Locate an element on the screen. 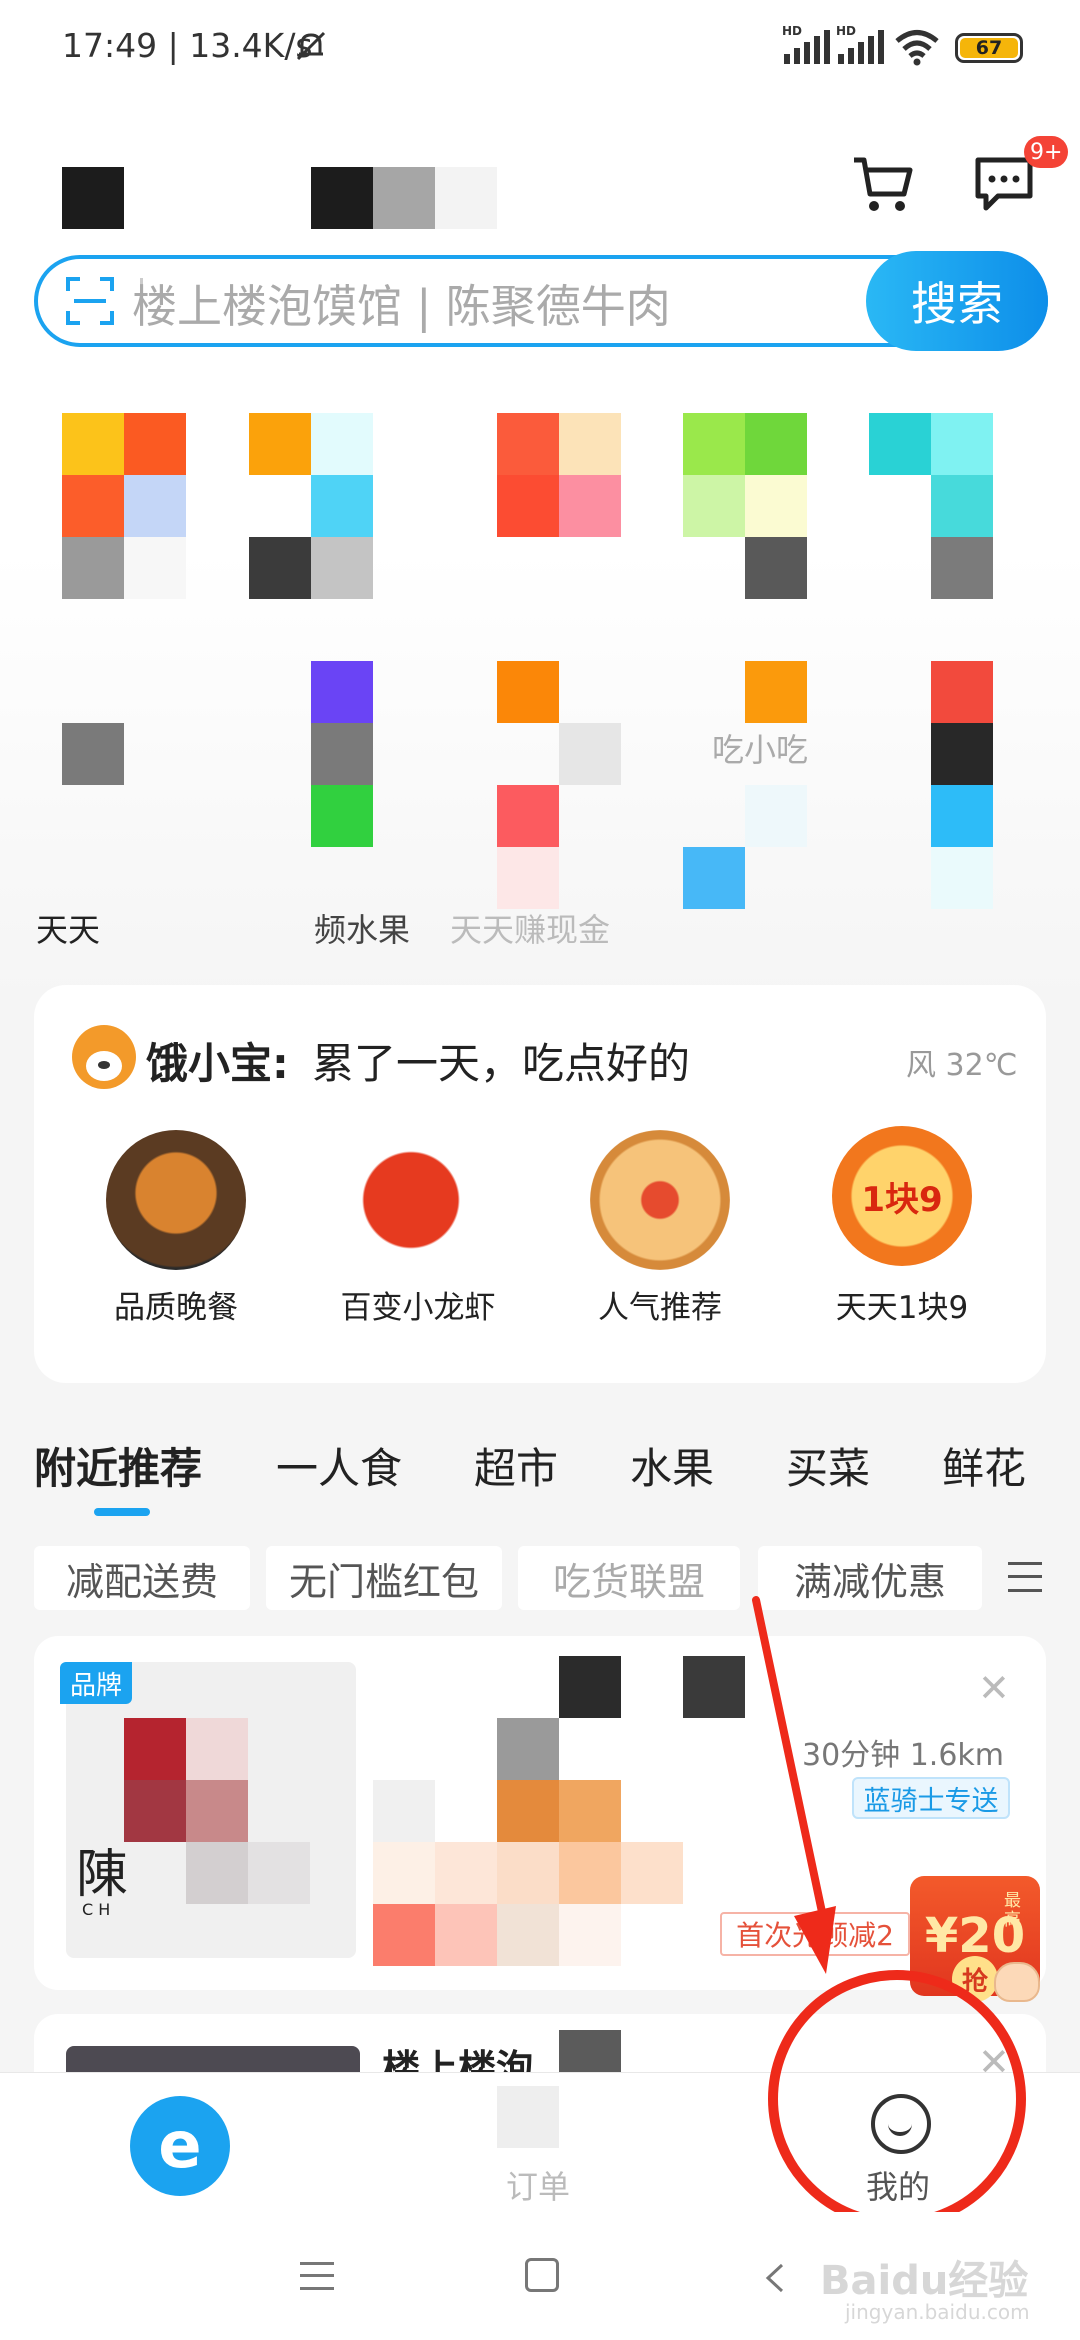 This screenshot has width=1080, height=2340. crayfish-icon is located at coordinates (418, 1200).